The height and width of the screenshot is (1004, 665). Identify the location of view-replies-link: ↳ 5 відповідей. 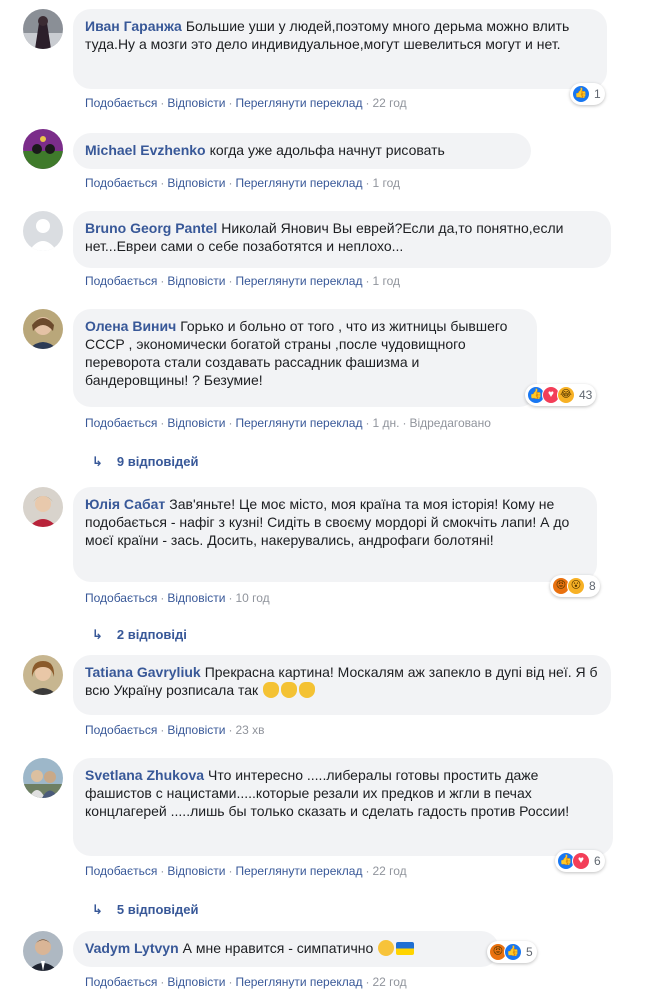
(145, 910).